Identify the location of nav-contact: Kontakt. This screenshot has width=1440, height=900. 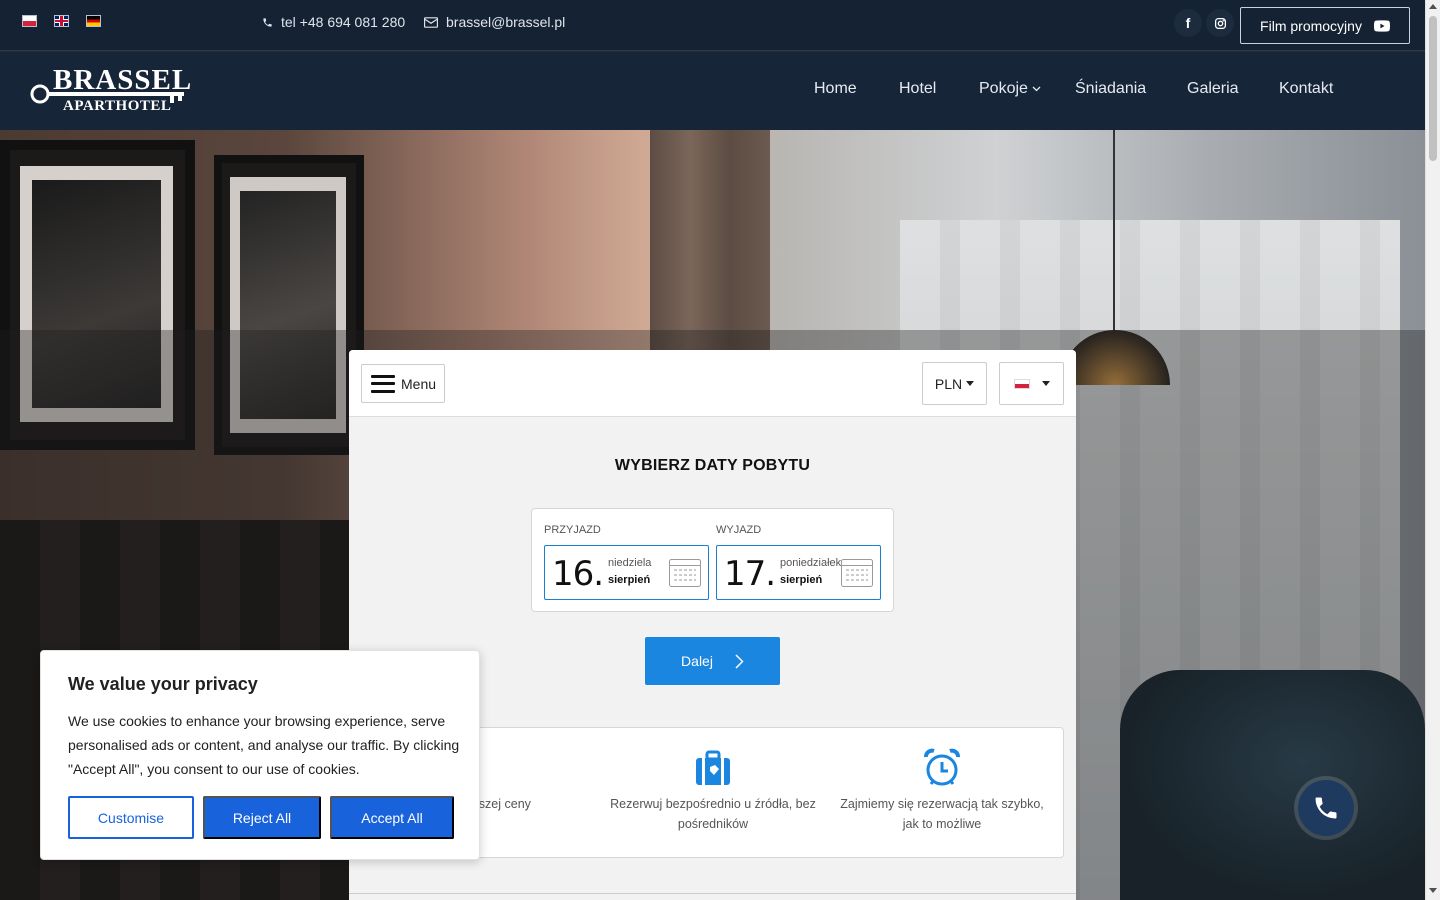
(1306, 89).